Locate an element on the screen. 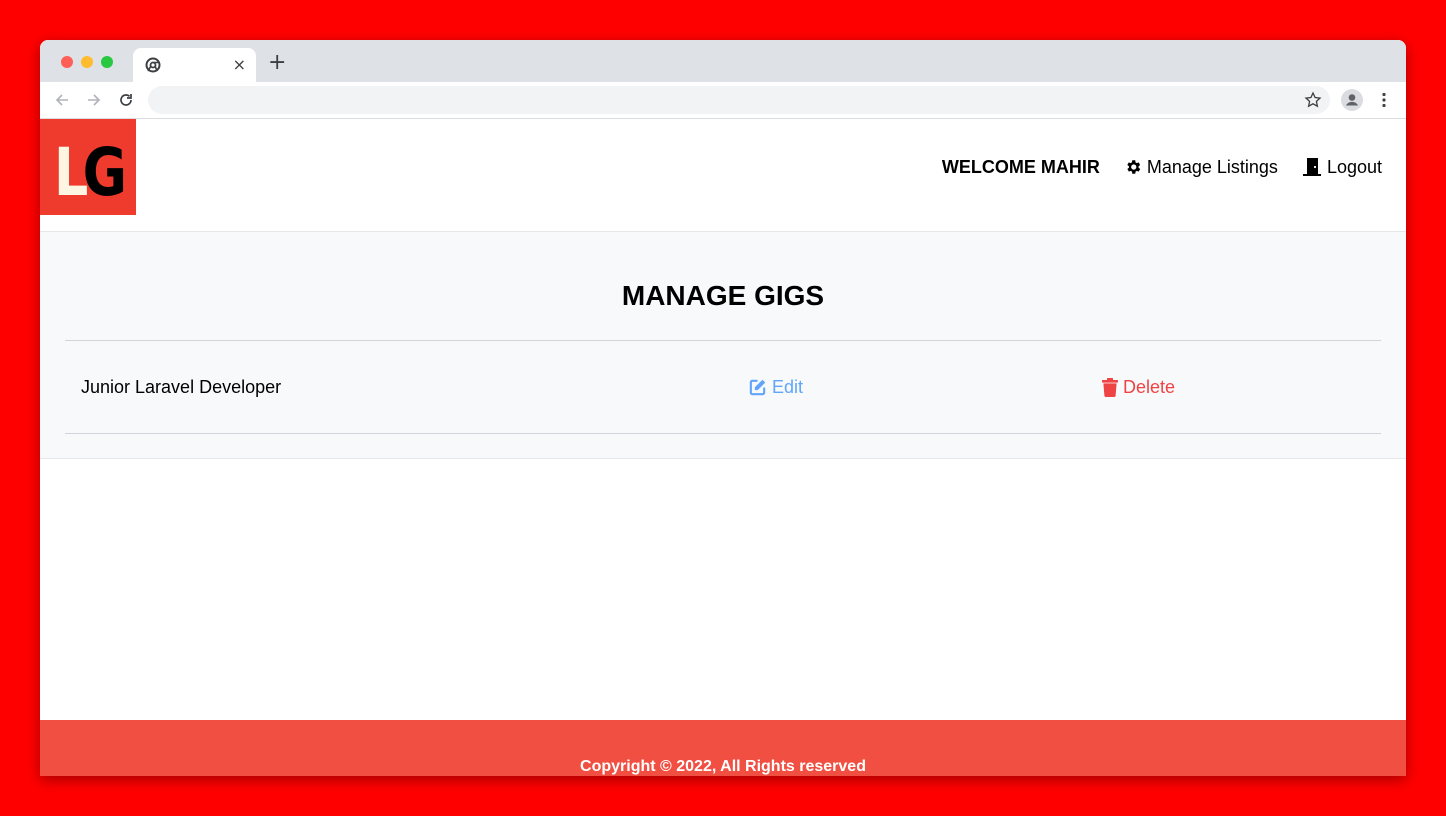 This screenshot has width=1446, height=816. chrome-favicon-icon is located at coordinates (153, 65).